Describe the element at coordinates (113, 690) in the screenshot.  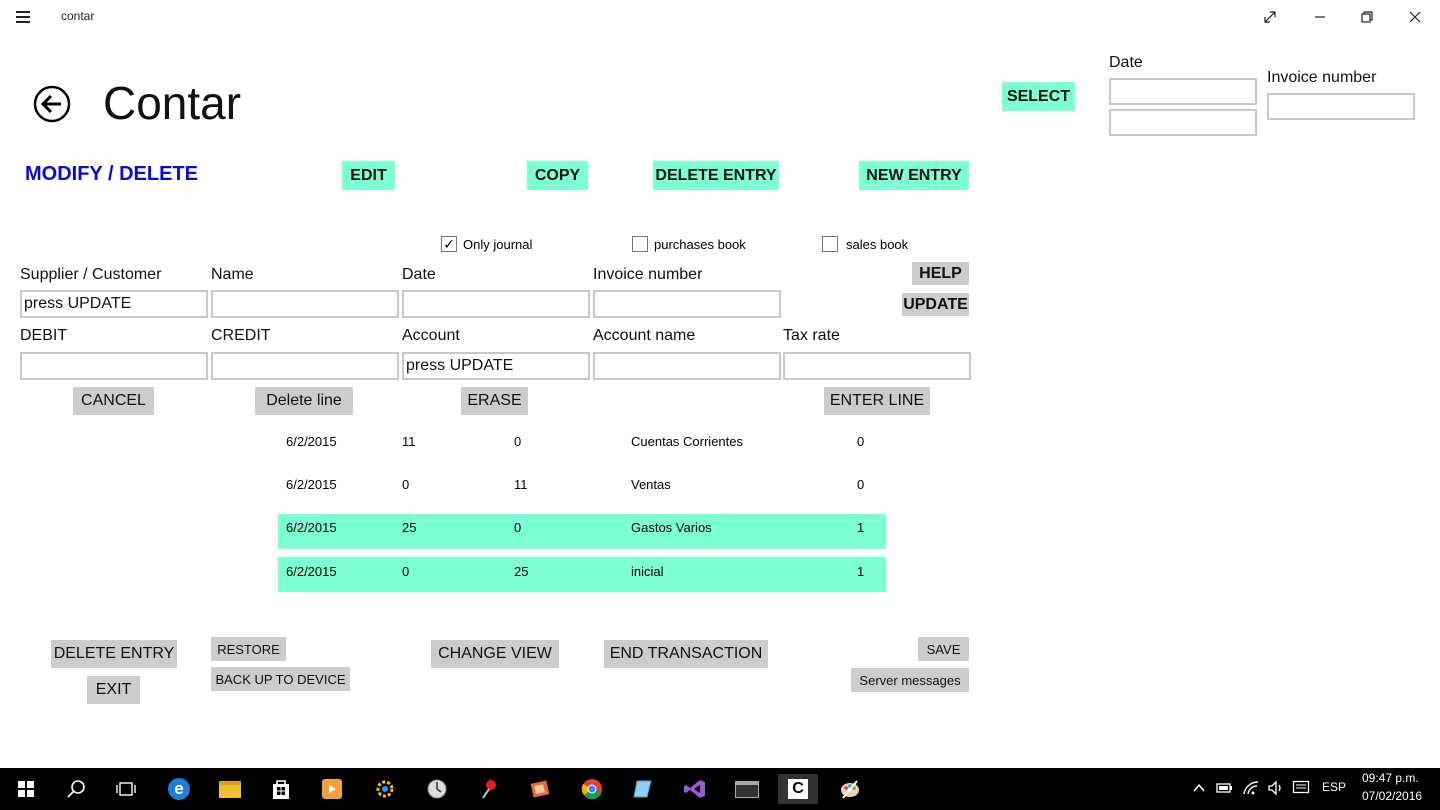
I see `exit-button: EXIT` at that location.